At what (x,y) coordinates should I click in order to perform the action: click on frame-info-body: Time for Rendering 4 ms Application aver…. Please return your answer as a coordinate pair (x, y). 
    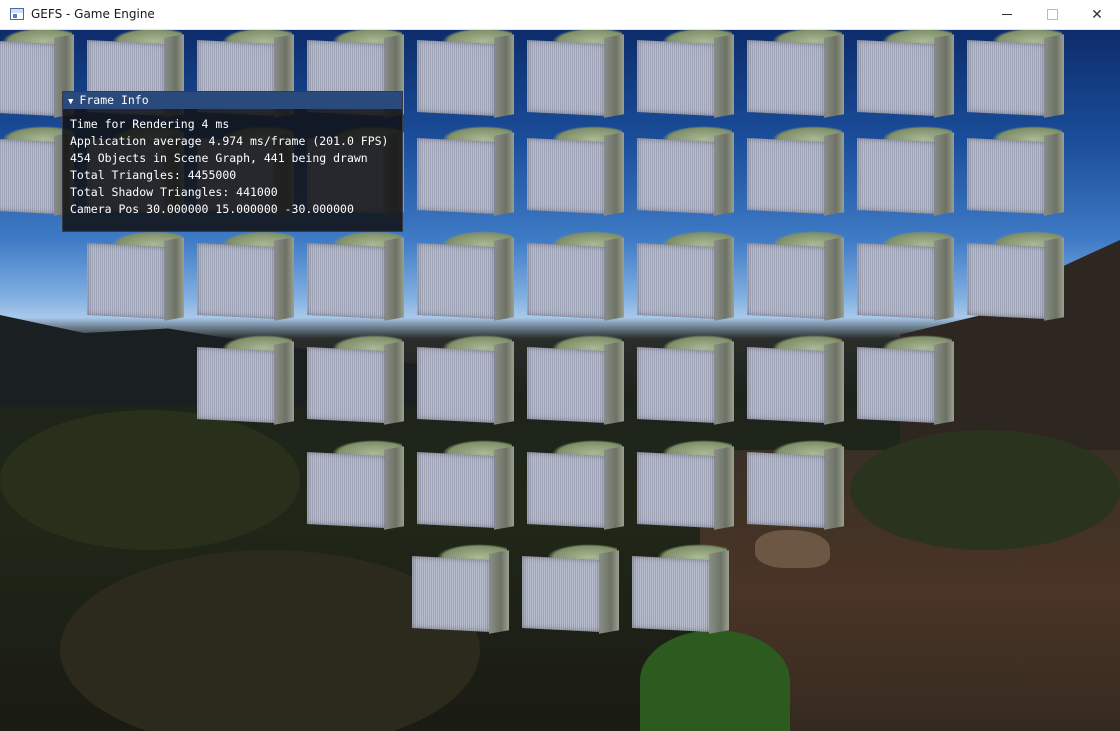
    Looking at the image, I should click on (232, 163).